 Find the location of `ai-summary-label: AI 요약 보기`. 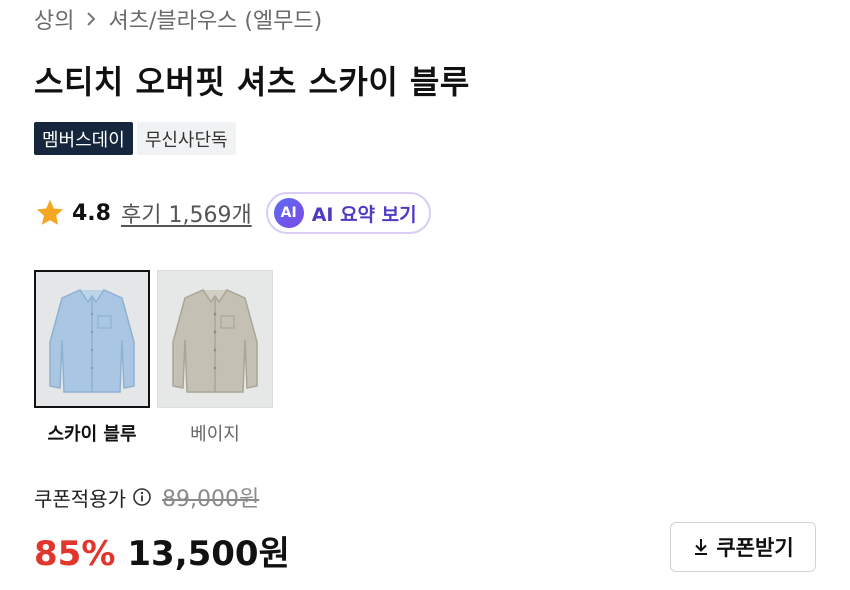

ai-summary-label: AI 요약 보기 is located at coordinates (364, 214).